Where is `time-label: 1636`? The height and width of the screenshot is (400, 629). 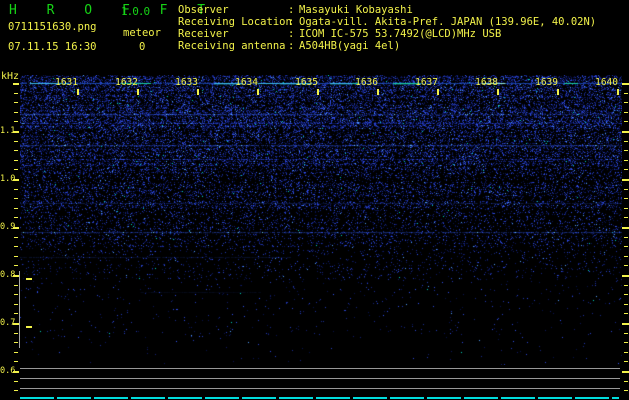 time-label: 1636 is located at coordinates (366, 82).